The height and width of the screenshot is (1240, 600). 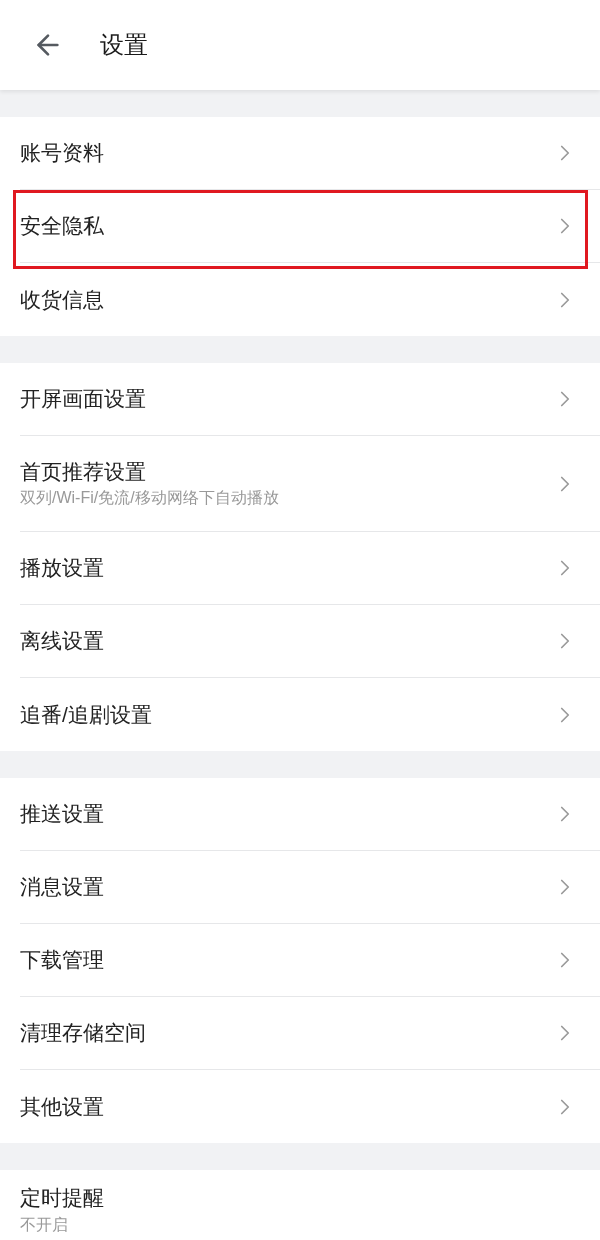 What do you see at coordinates (86, 714) in the screenshot?
I see `row-label: 追番/追剧设置` at bounding box center [86, 714].